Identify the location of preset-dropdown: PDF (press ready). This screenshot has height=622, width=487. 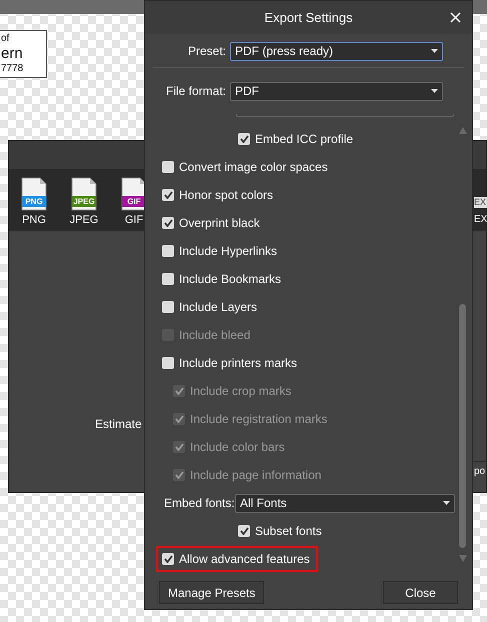
(336, 51).